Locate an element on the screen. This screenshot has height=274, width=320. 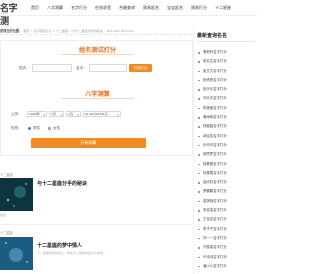
sidebar-item: 梁静静名字打分 is located at coordinates (227, 201).